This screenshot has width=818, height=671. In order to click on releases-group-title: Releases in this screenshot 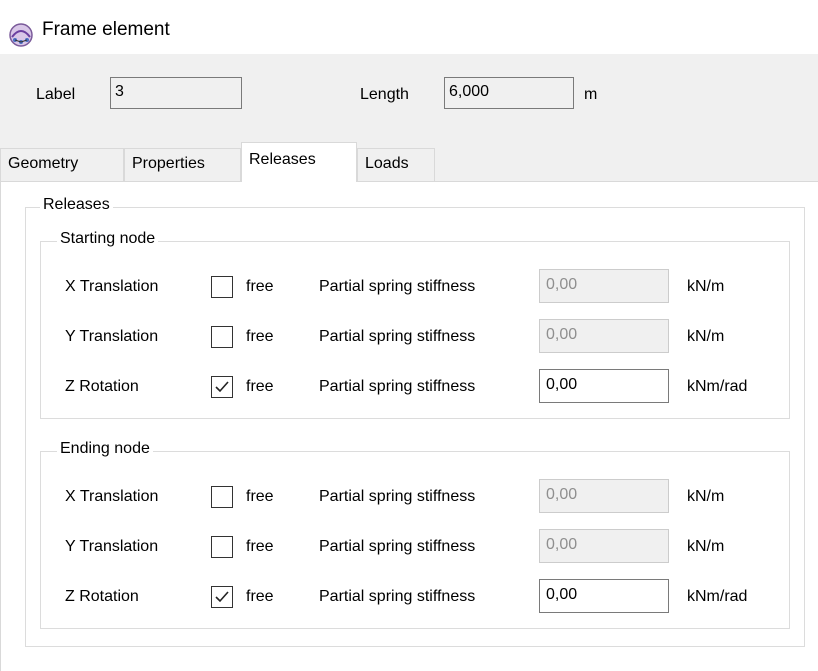, I will do `click(76, 205)`.